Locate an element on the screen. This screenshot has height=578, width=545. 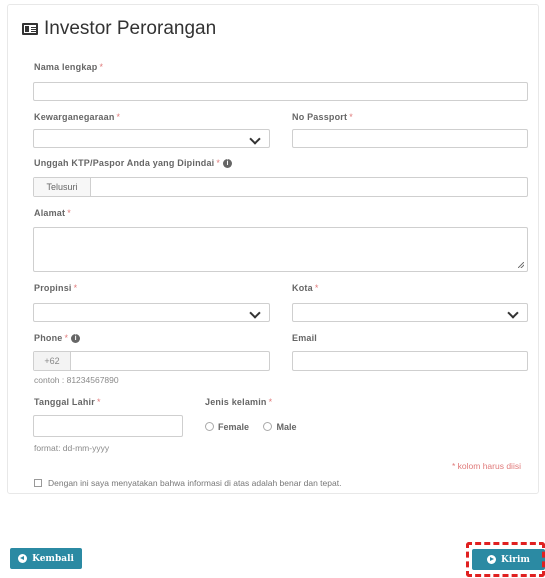
agreement-checkbox is located at coordinates (38, 483).